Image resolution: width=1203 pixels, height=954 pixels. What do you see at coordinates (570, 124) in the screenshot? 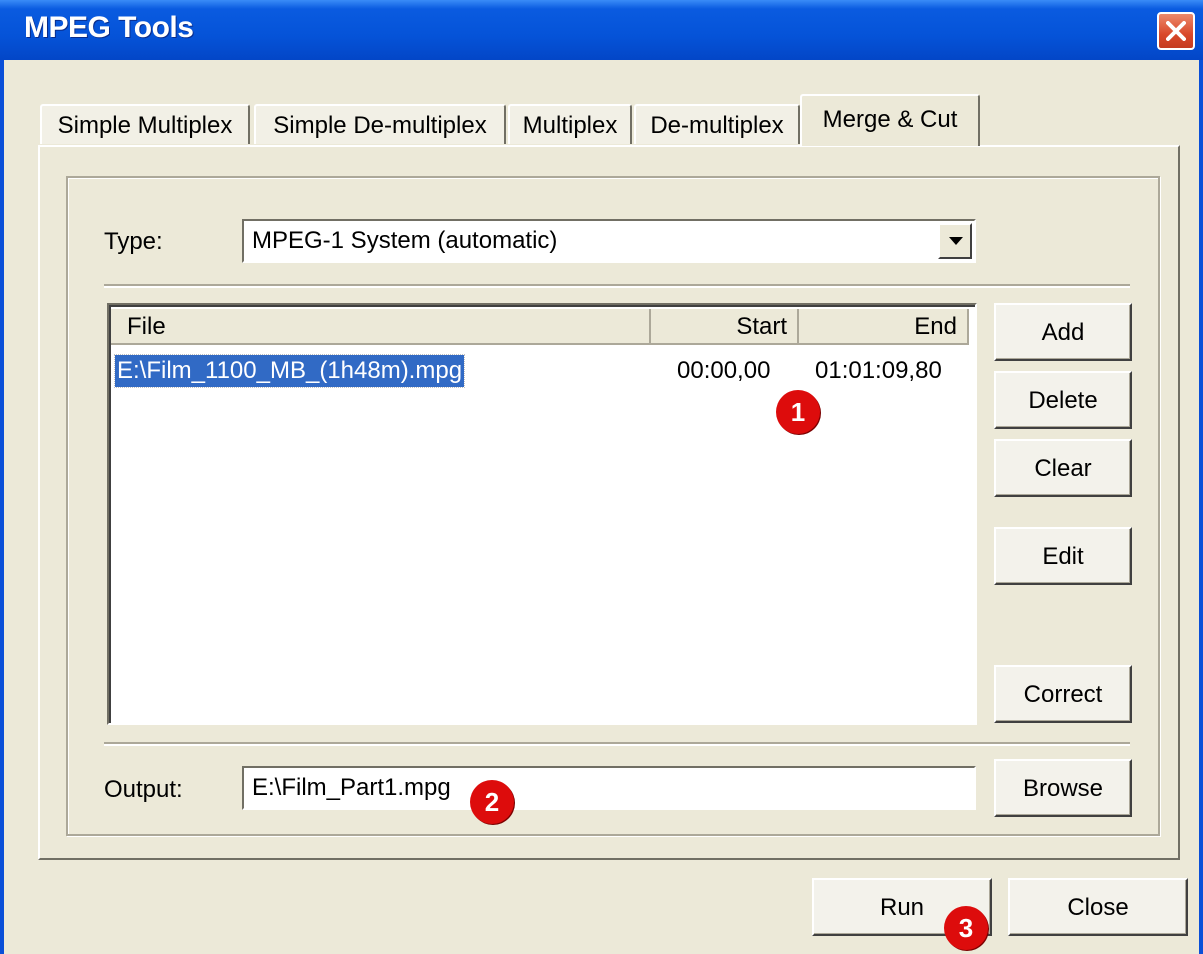
I see `tab-multiplex: Multiplex` at bounding box center [570, 124].